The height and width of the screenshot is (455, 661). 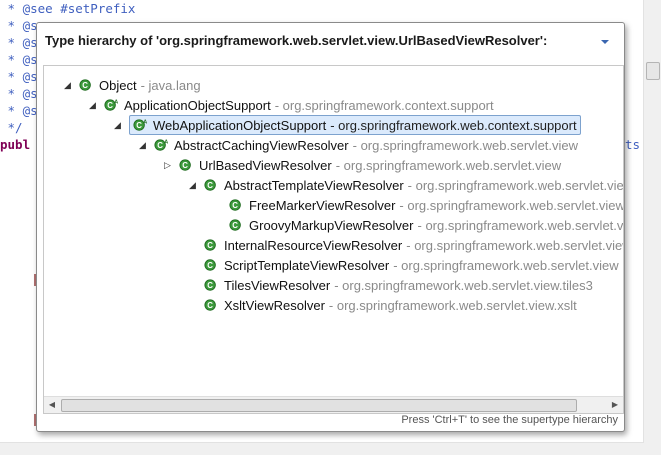 What do you see at coordinates (68, 8) in the screenshot?
I see `code-line: * @see #setPrefix` at bounding box center [68, 8].